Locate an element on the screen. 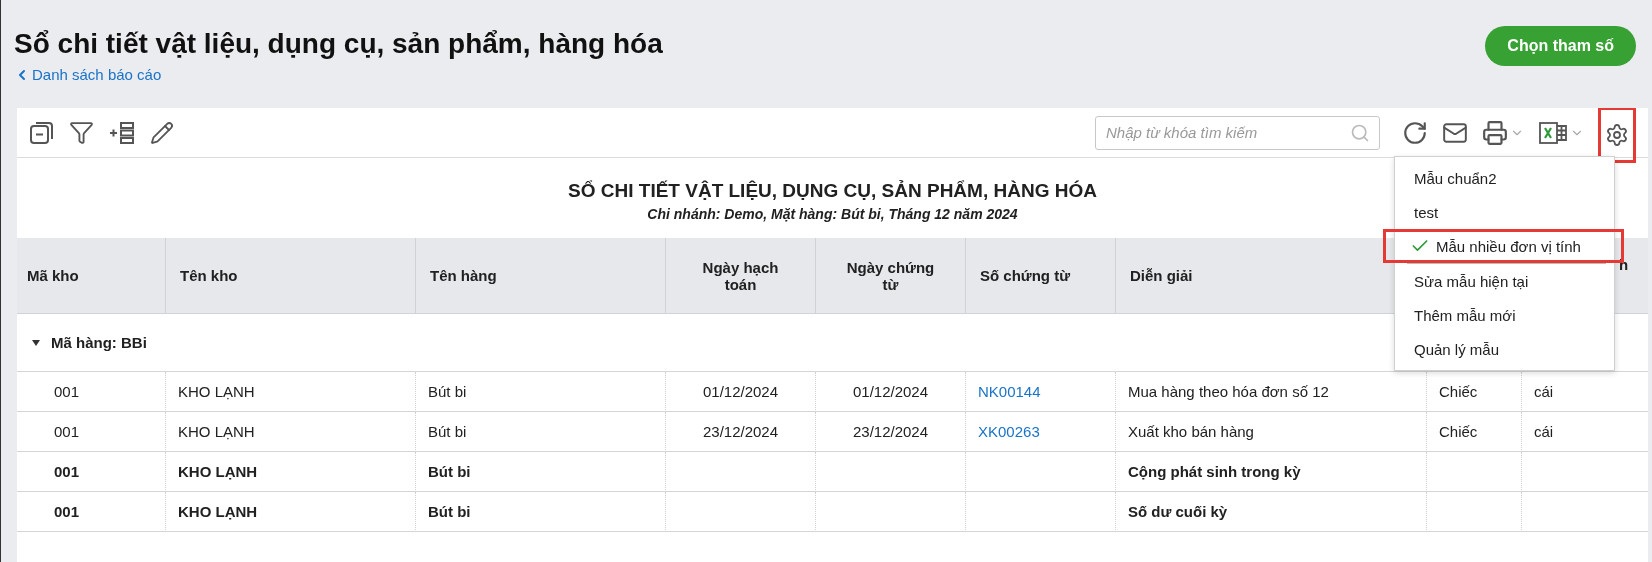 The width and height of the screenshot is (1652, 562). report-subtitle: Chi nhánh: Demo, Mặt hàng: Bút bi, Tháng 12 năm 2024 is located at coordinates (832, 214).